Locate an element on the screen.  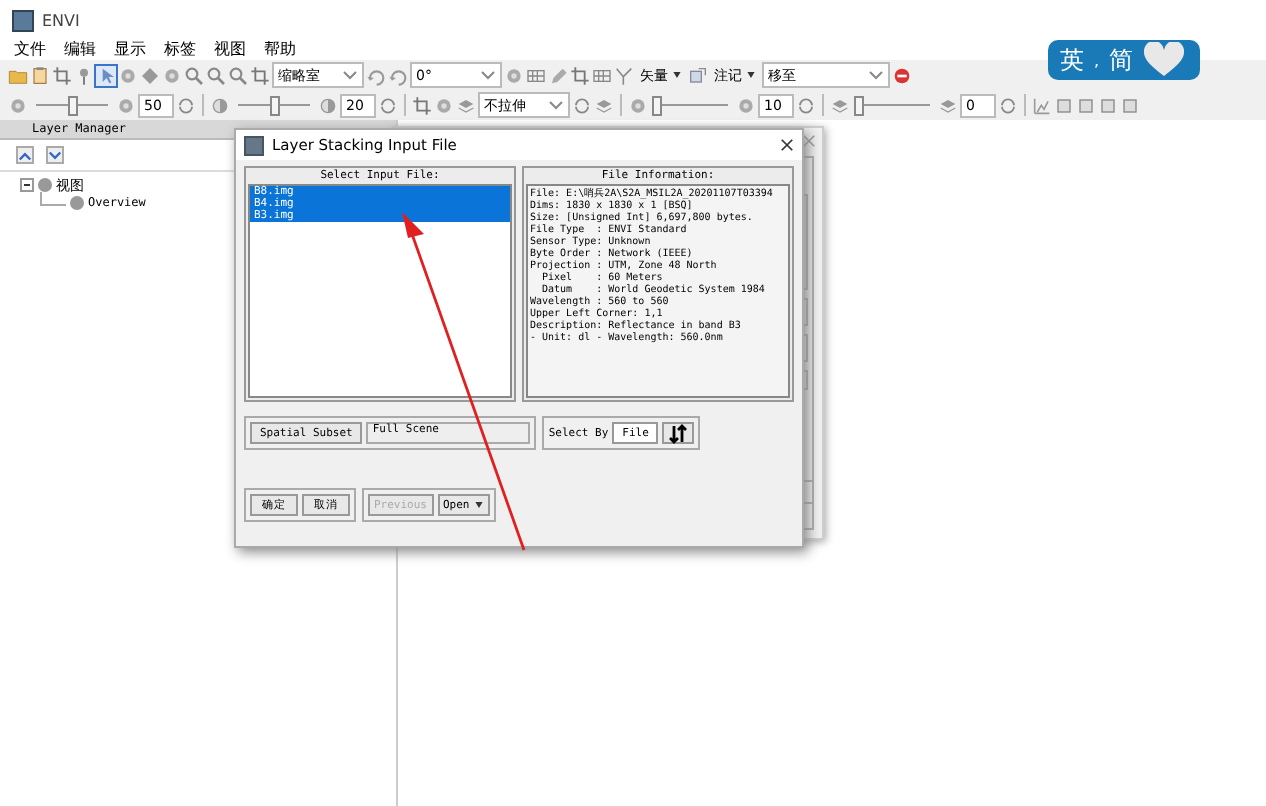
diamond-icon is located at coordinates (150, 75).